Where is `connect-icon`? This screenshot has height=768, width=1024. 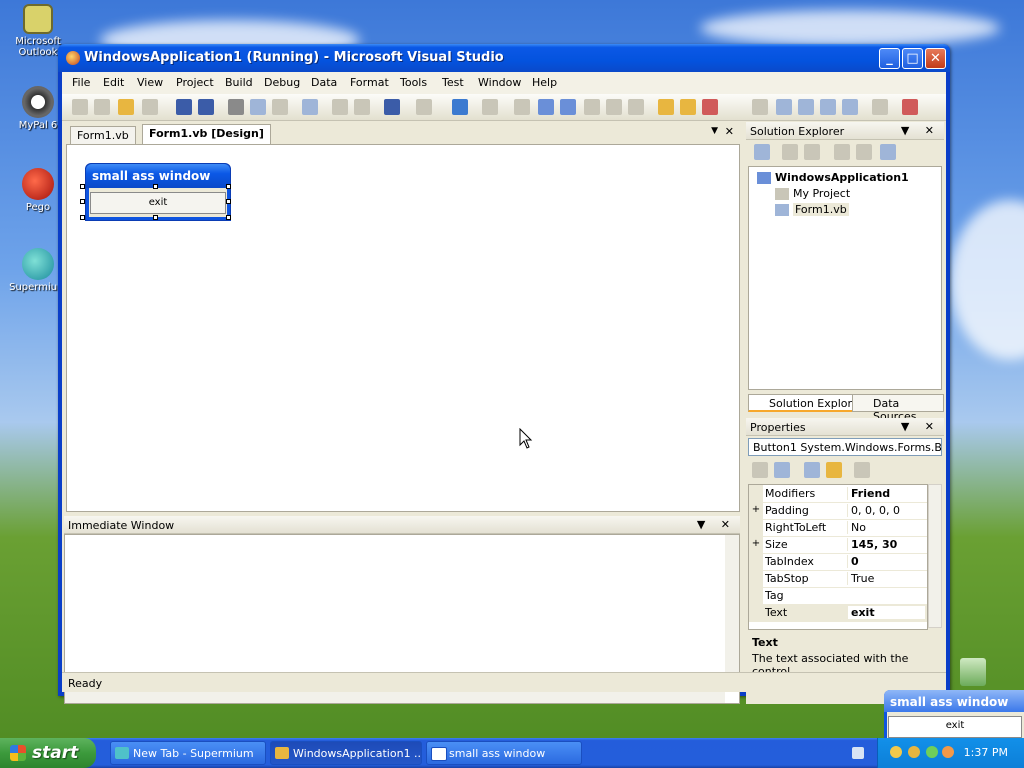
connect-icon is located at coordinates (880, 107).